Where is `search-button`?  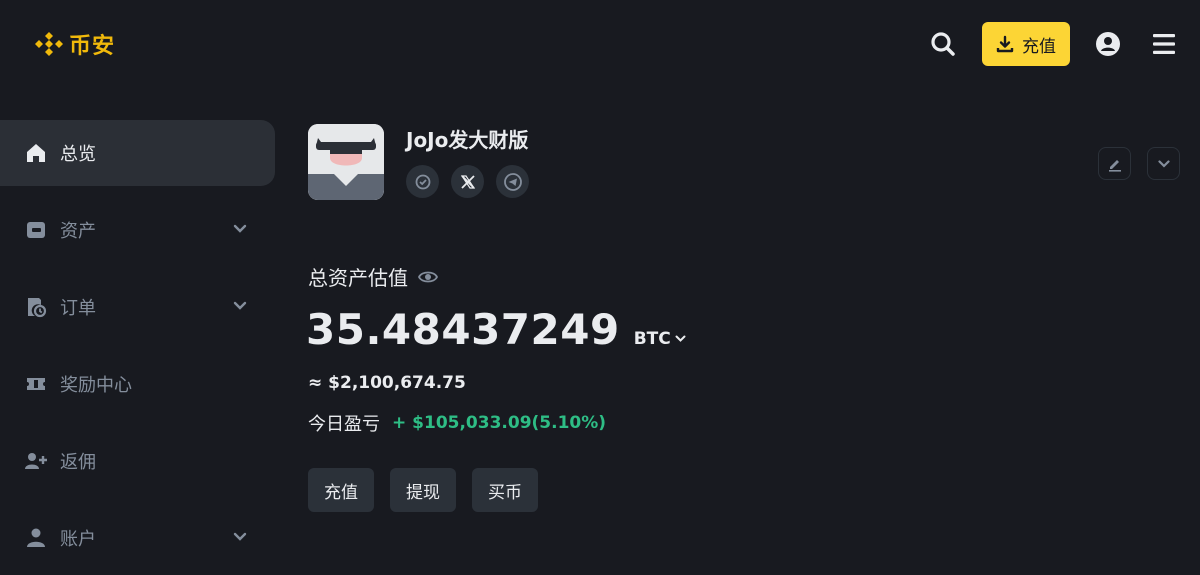
search-button is located at coordinates (943, 44).